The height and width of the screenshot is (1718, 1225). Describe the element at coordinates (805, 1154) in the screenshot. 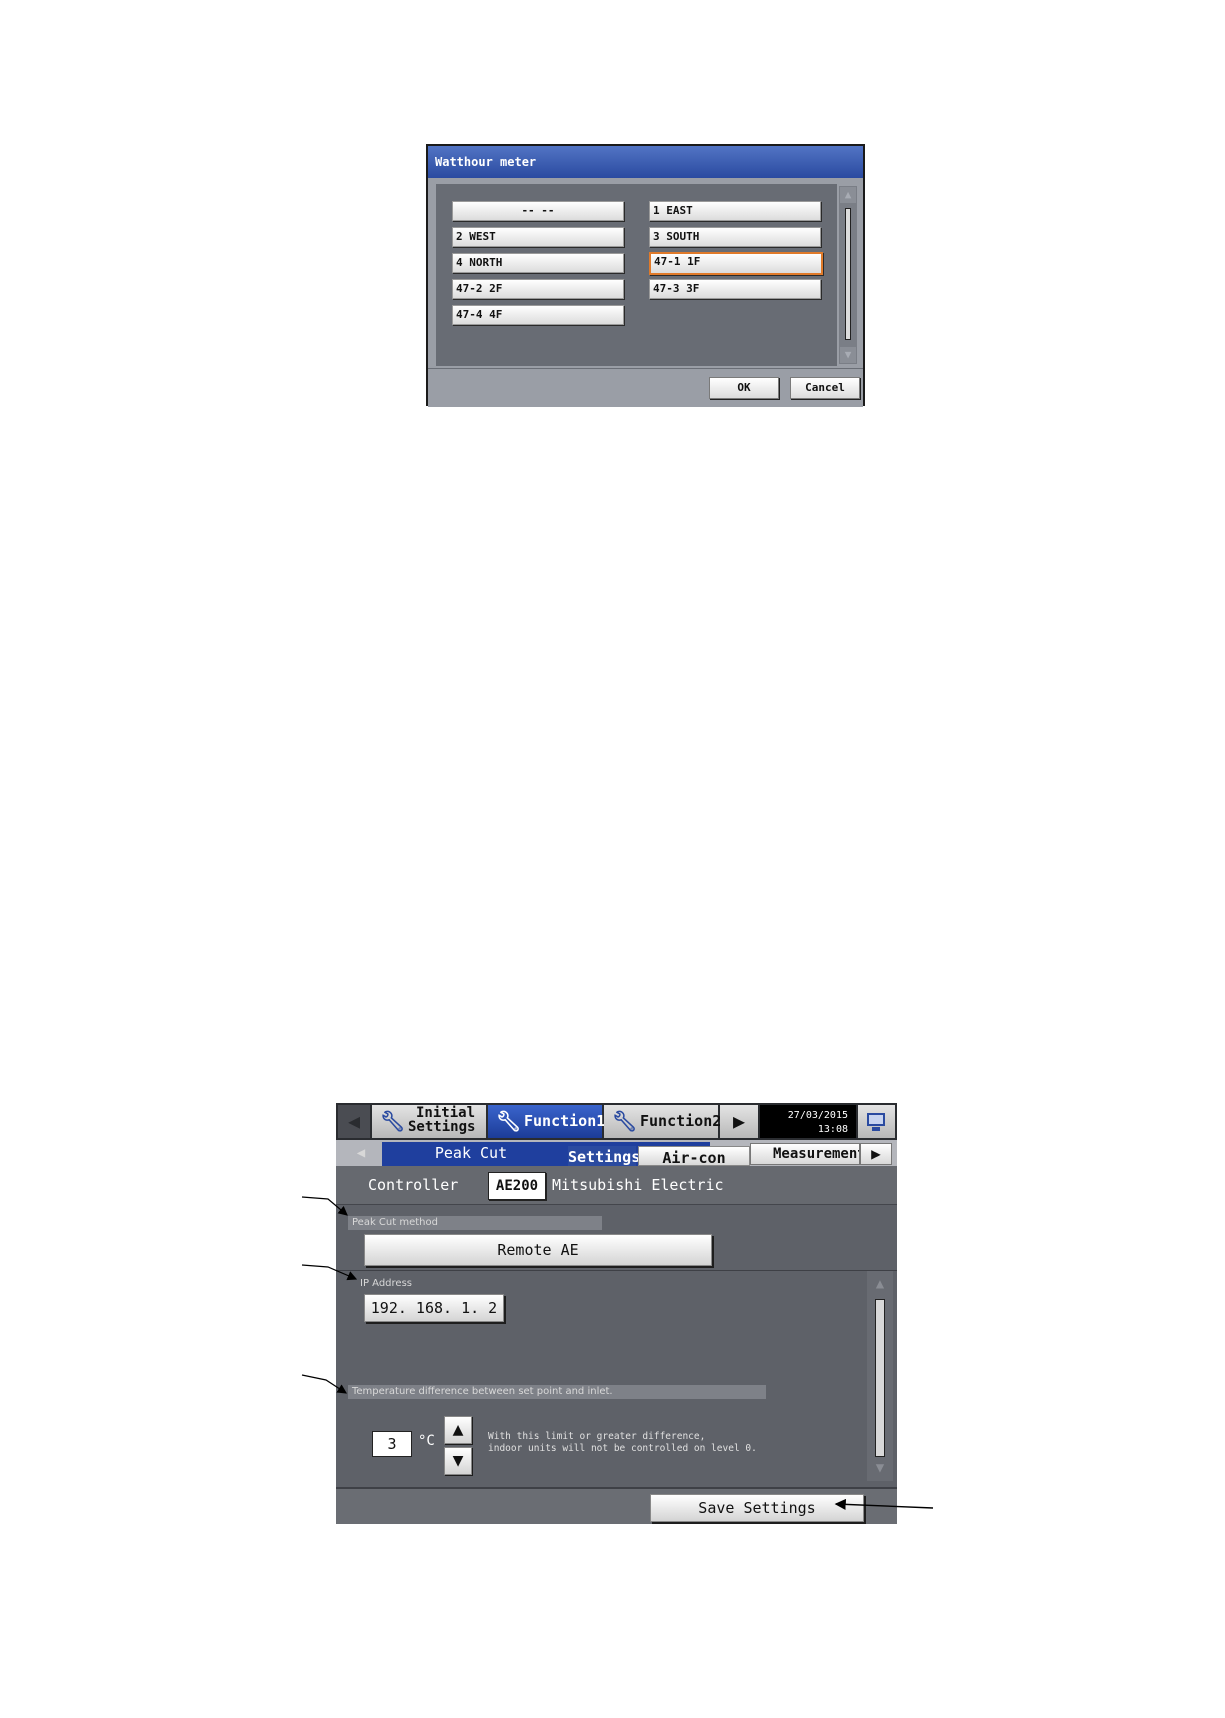

I see `subtab-measurement: Measurement` at that location.